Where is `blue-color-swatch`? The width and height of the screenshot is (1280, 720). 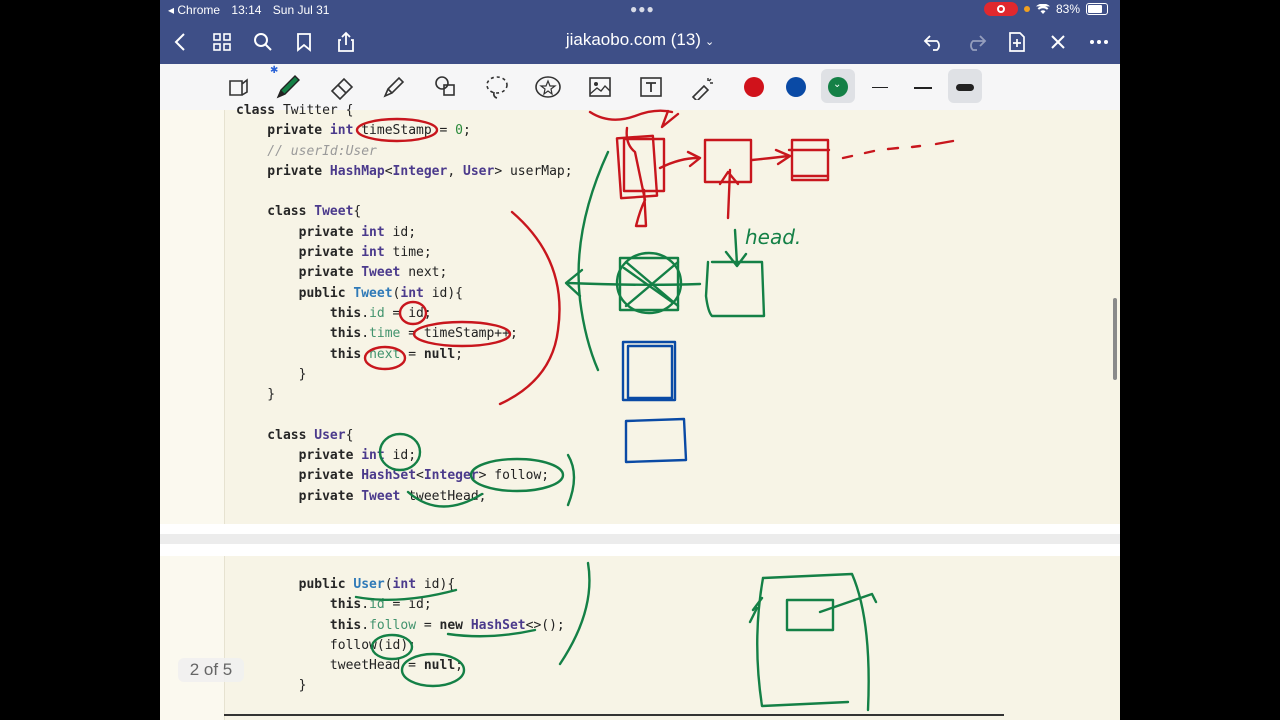 blue-color-swatch is located at coordinates (796, 87).